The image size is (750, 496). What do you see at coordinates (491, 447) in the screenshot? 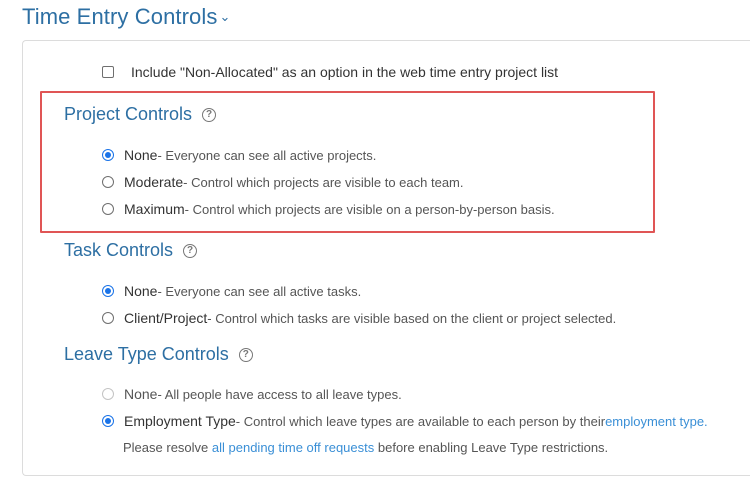
I see `note-suffix: before enabling Leave Type restrictions.` at bounding box center [491, 447].